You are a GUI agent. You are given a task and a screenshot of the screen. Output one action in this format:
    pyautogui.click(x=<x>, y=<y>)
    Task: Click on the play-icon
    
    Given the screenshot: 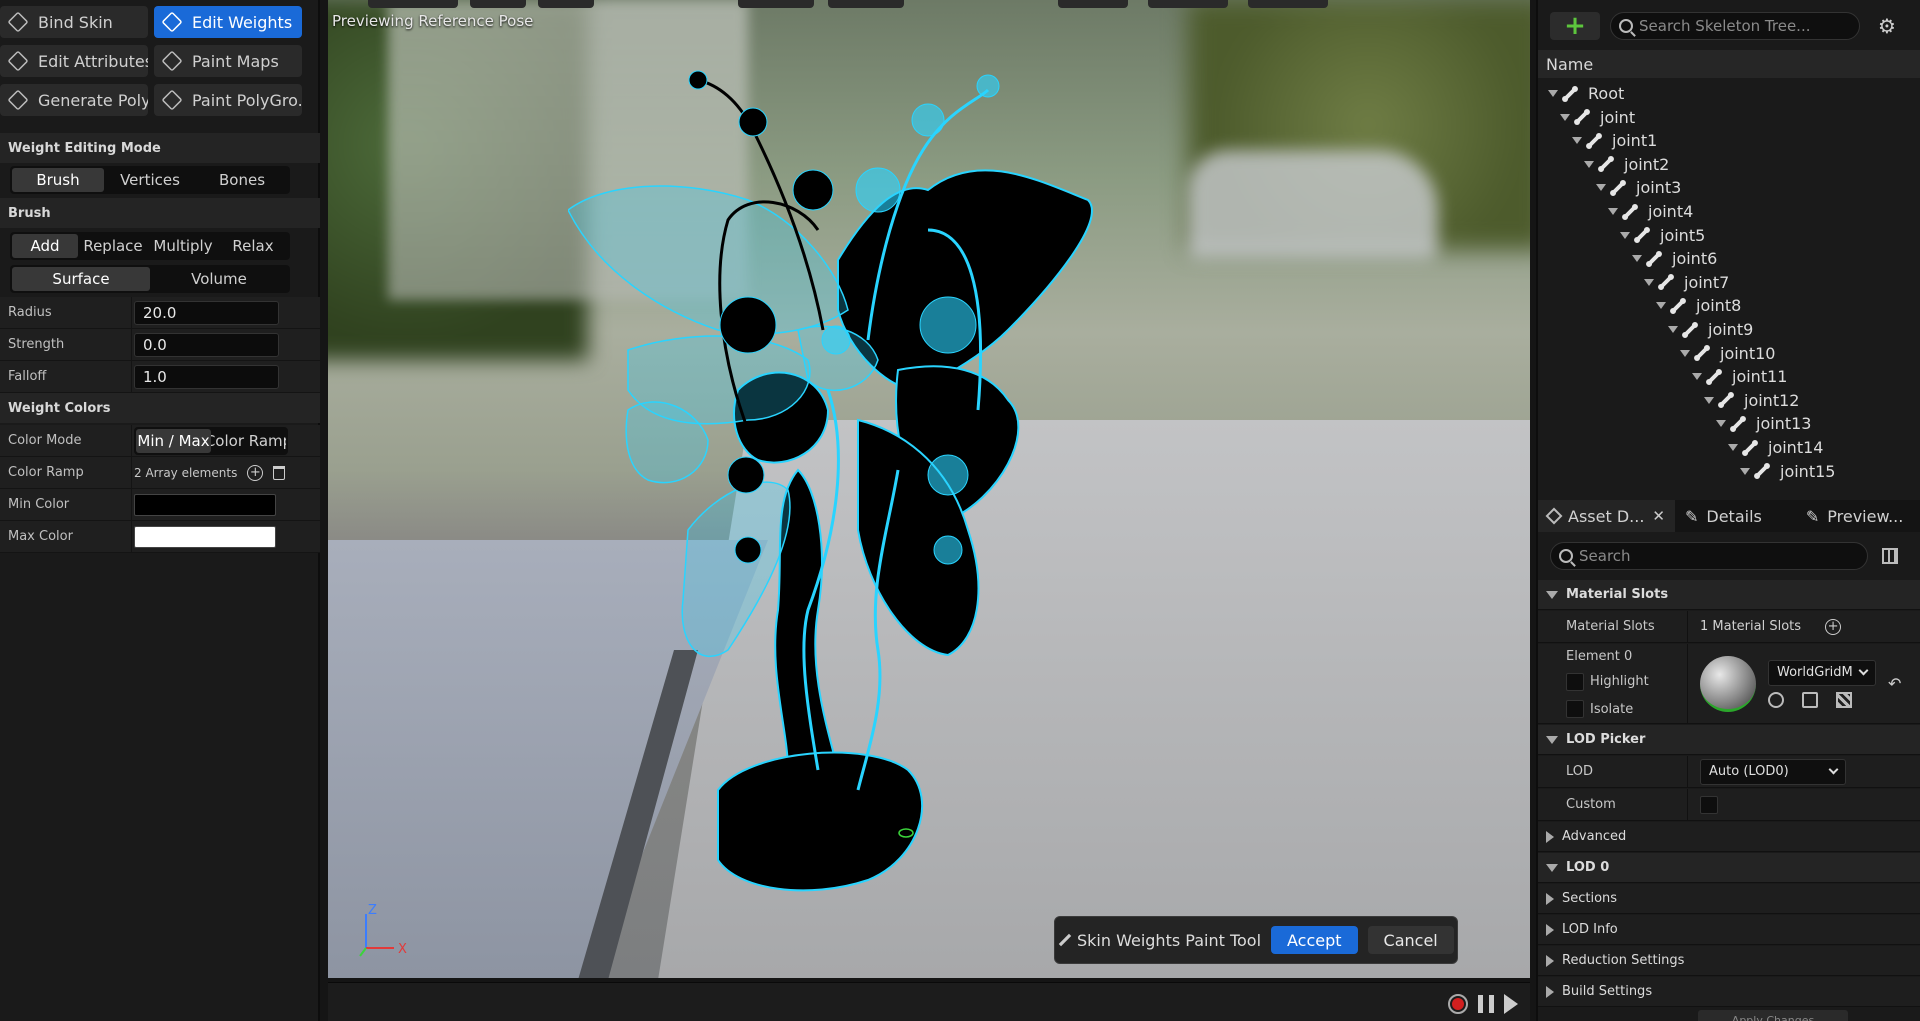 What is the action you would take?
    pyautogui.click(x=1511, y=1004)
    